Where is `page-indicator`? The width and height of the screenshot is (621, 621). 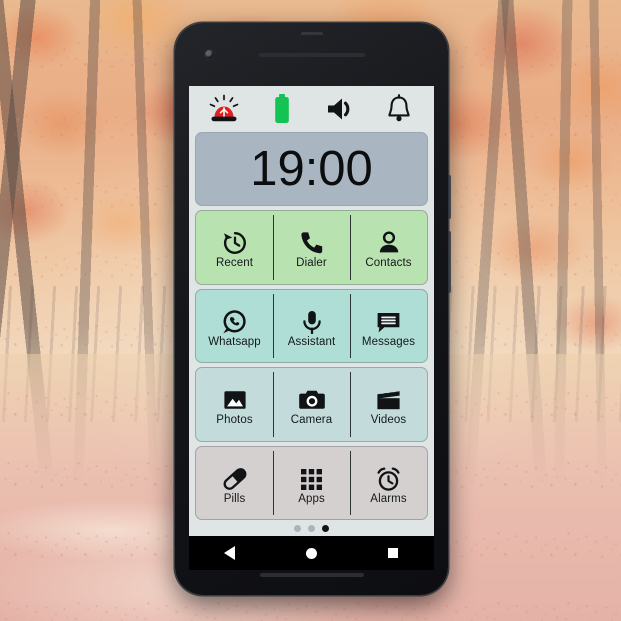 page-indicator is located at coordinates (311, 528).